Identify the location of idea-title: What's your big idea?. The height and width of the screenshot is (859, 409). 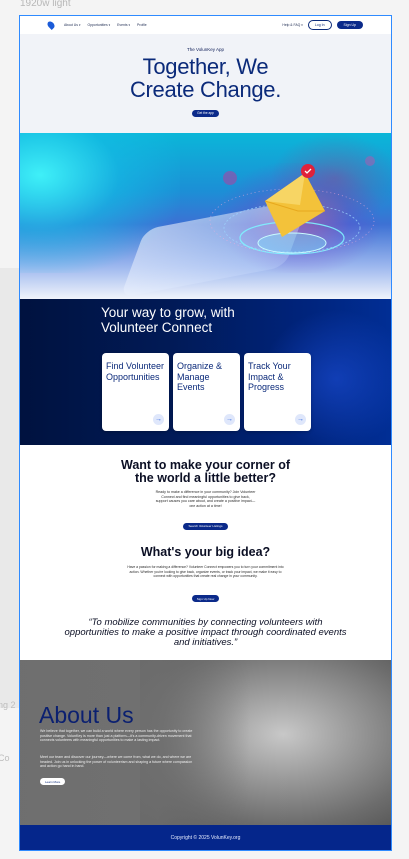
(205, 552).